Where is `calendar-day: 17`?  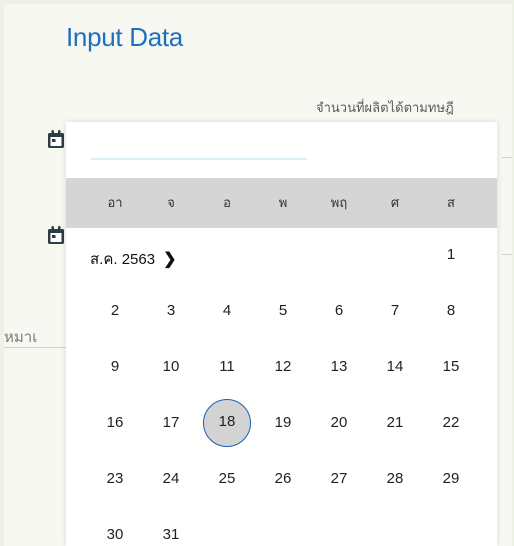 calendar-day: 17 is located at coordinates (171, 423).